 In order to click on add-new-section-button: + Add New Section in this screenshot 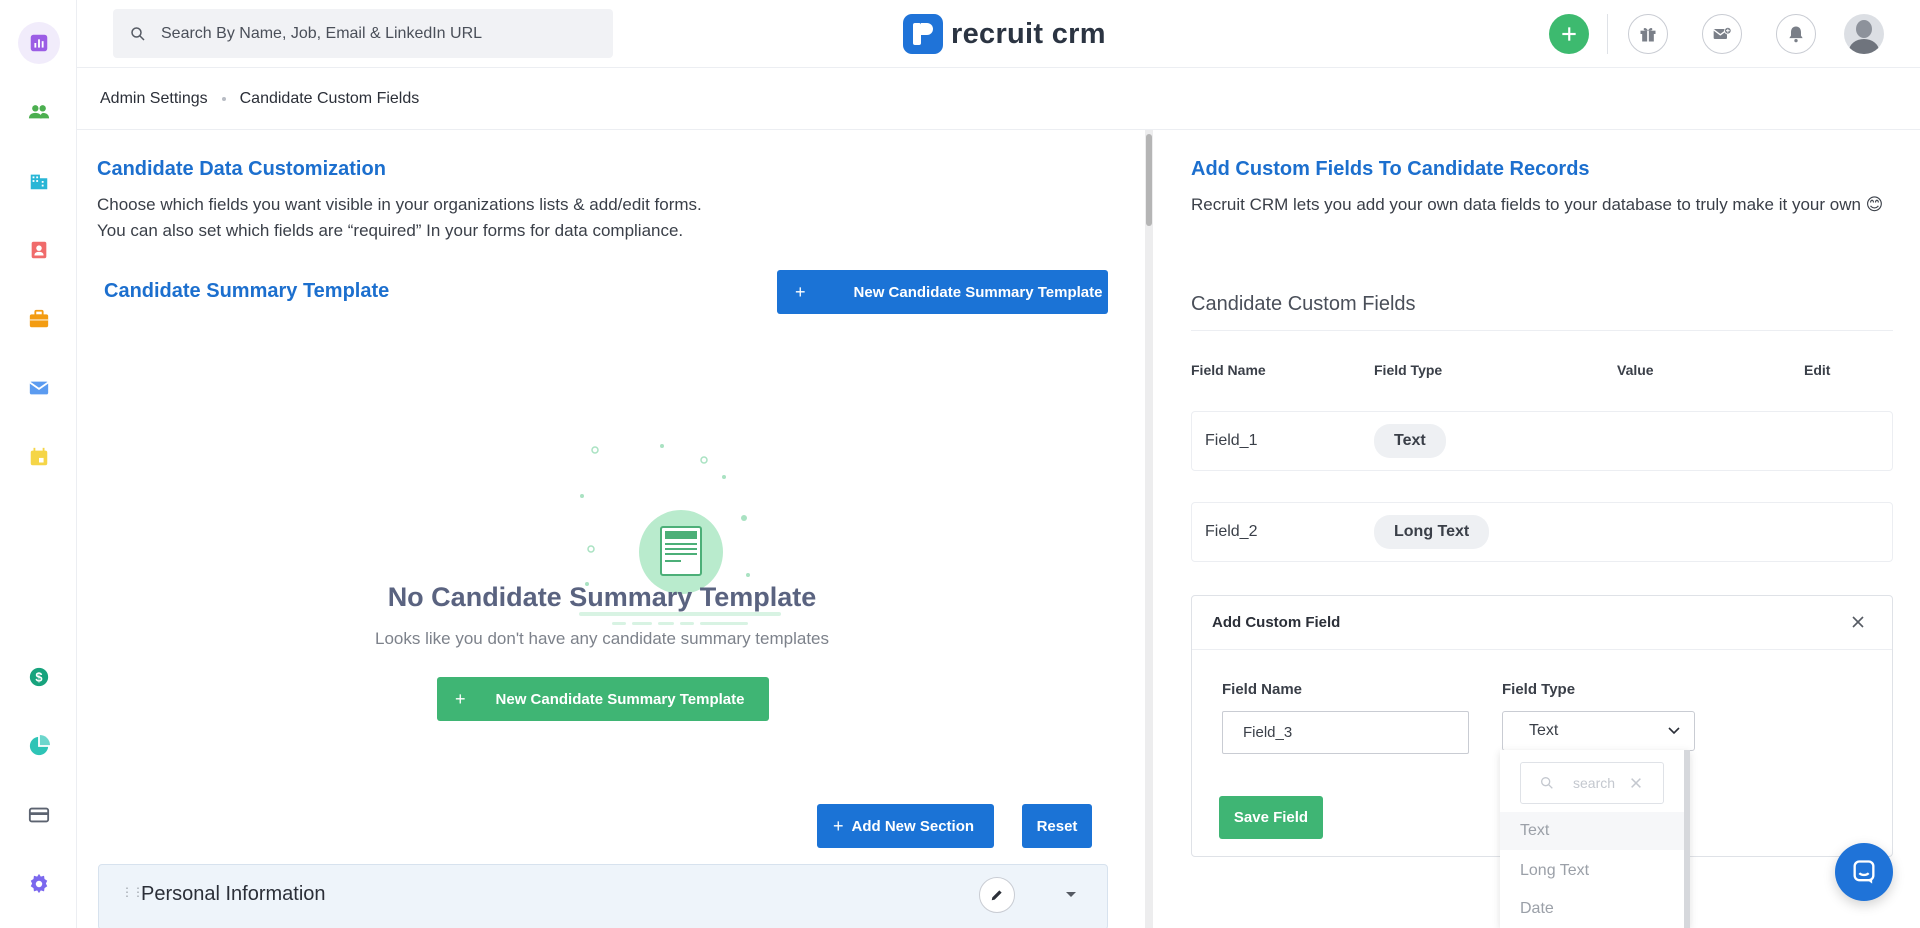, I will do `click(905, 826)`.